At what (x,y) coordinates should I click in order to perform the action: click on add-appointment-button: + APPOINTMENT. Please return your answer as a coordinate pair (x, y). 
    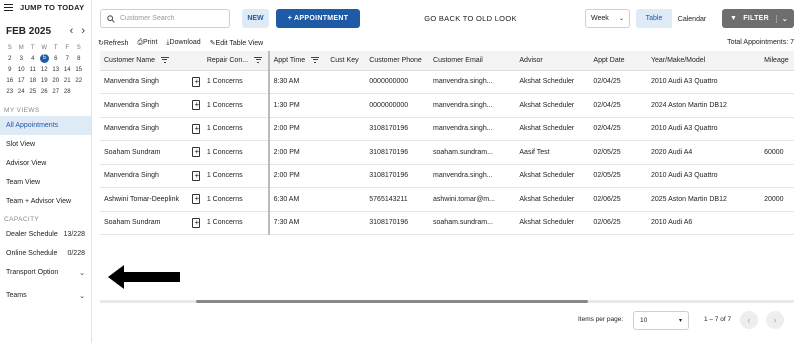
    Looking at the image, I should click on (318, 18).